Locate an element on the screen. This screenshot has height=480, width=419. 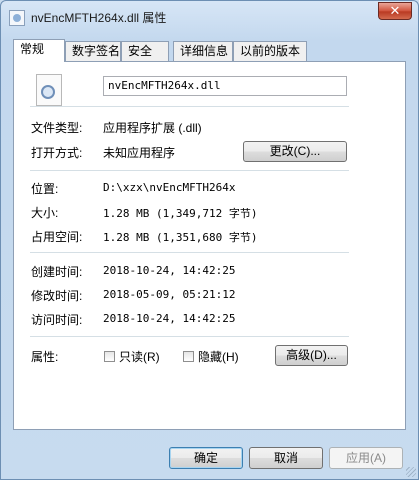
modified-value: 2018-05-09, 05:21:12 is located at coordinates (169, 294).